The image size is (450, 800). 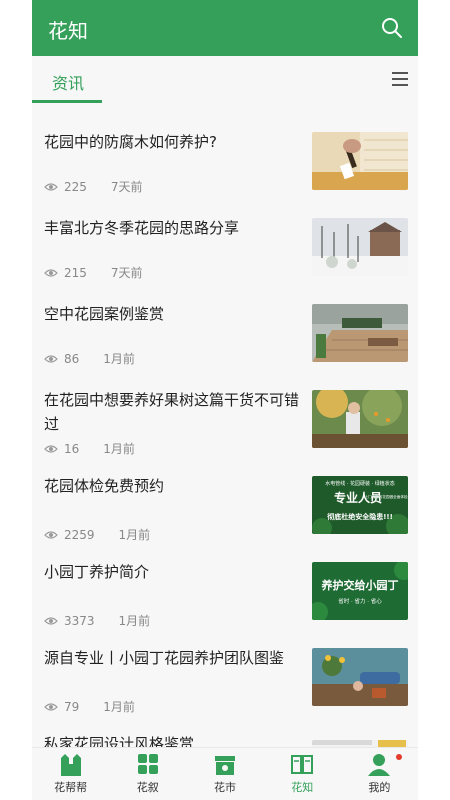 I want to click on nav-item-flower-knowledge: 花知, so click(x=302, y=774).